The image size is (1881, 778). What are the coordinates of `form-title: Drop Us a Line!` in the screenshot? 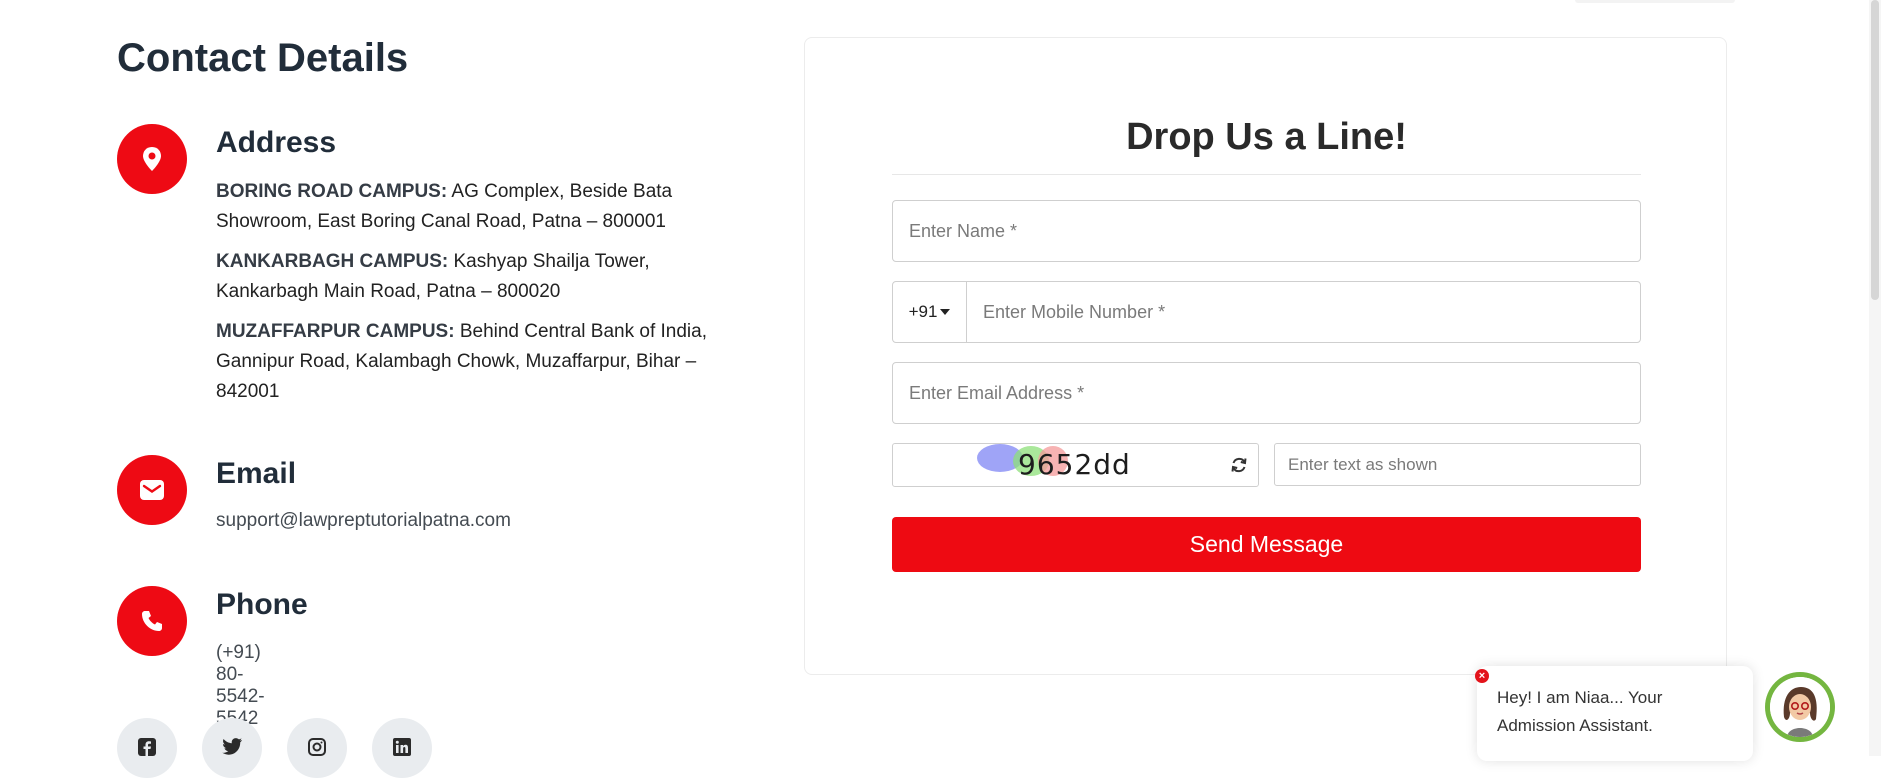 It's located at (1266, 137).